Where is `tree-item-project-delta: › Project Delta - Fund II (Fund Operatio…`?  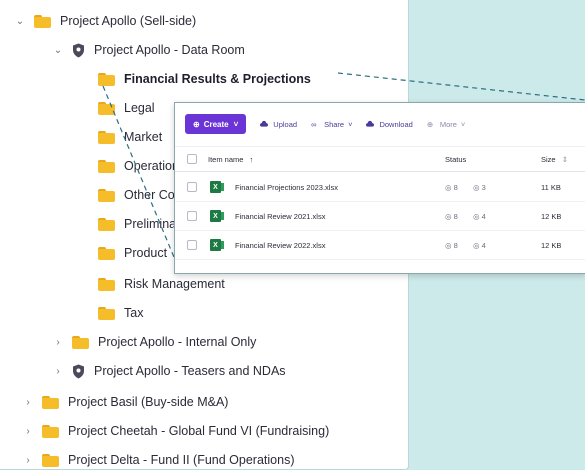
tree-item-project-delta: › Project Delta - Fund II (Fund Operatio… is located at coordinates (158, 459).